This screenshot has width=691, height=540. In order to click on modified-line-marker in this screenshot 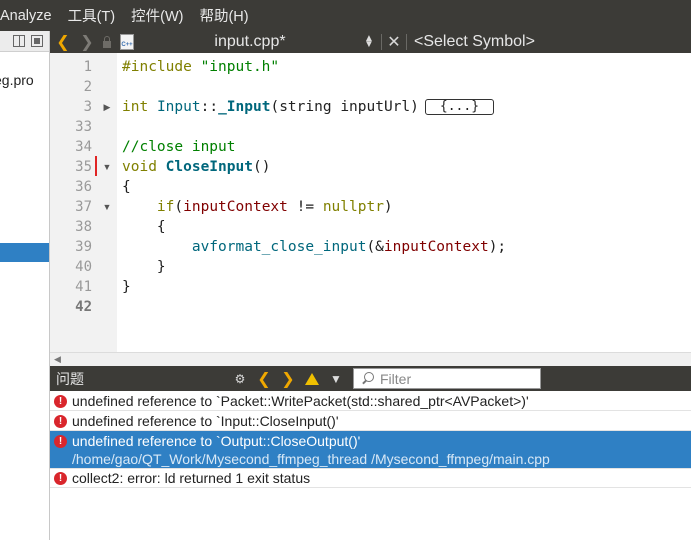, I will do `click(96, 166)`.